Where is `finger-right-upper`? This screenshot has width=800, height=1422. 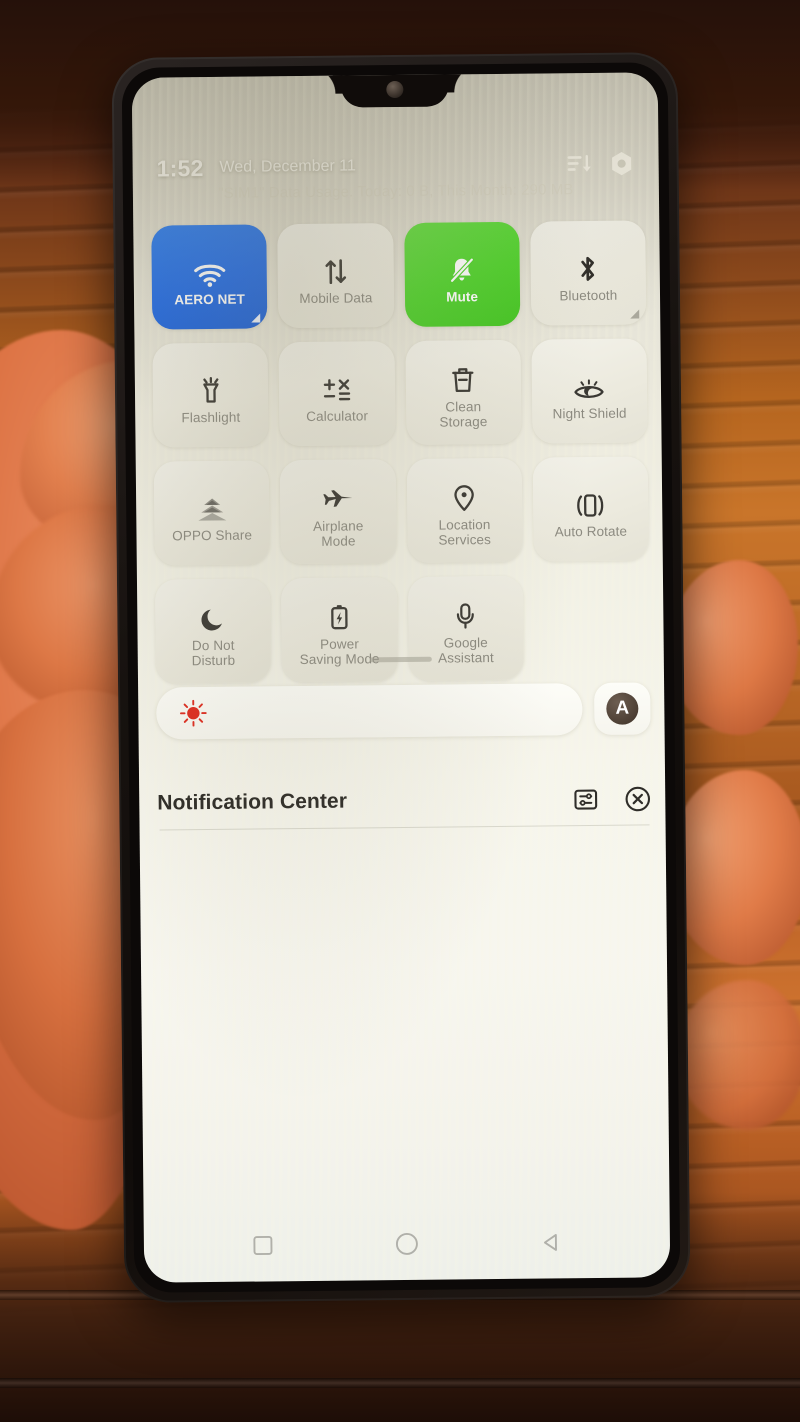 finger-right-upper is located at coordinates (733, 647).